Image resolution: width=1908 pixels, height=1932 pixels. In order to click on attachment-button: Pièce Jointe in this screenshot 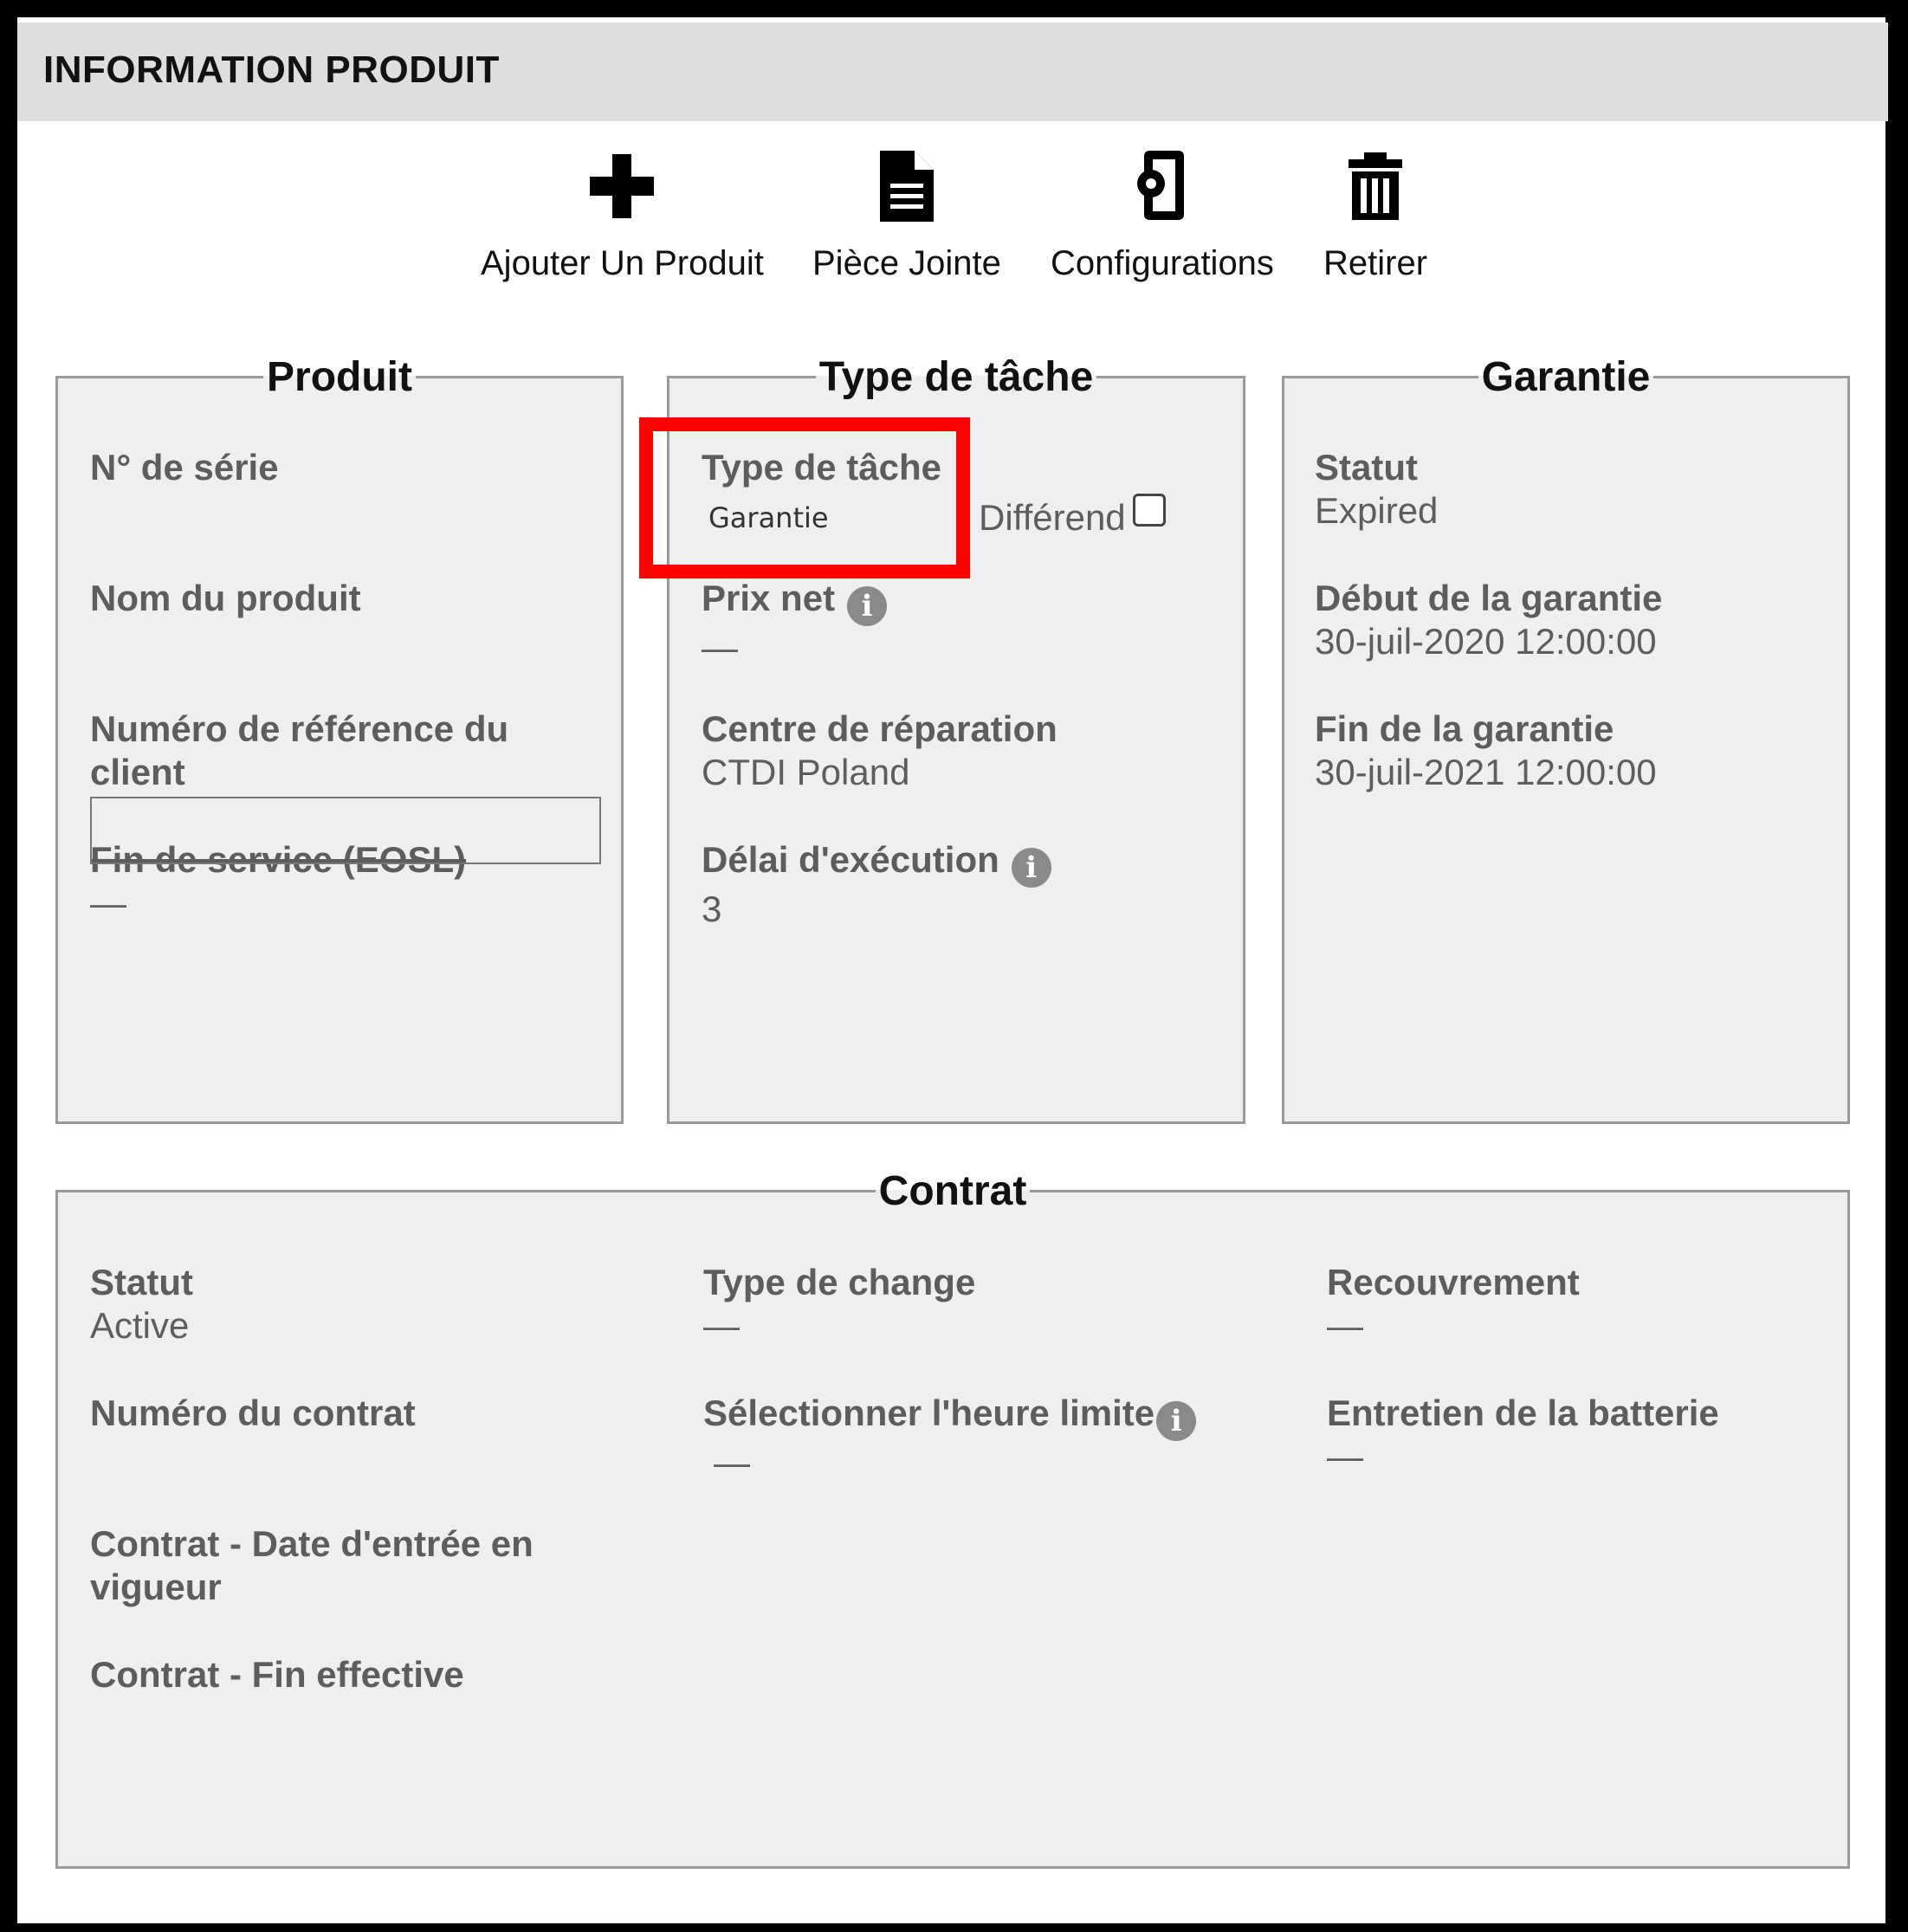, I will do `click(907, 215)`.